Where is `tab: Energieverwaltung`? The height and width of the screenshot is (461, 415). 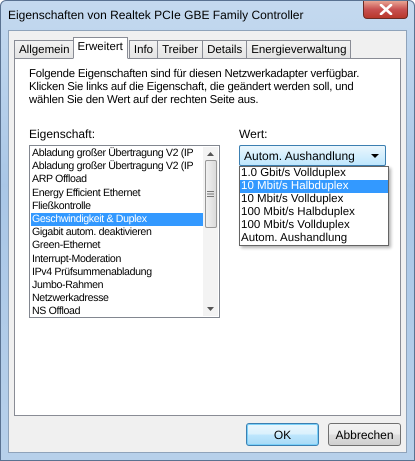
tab: Energieverwaltung is located at coordinates (299, 49).